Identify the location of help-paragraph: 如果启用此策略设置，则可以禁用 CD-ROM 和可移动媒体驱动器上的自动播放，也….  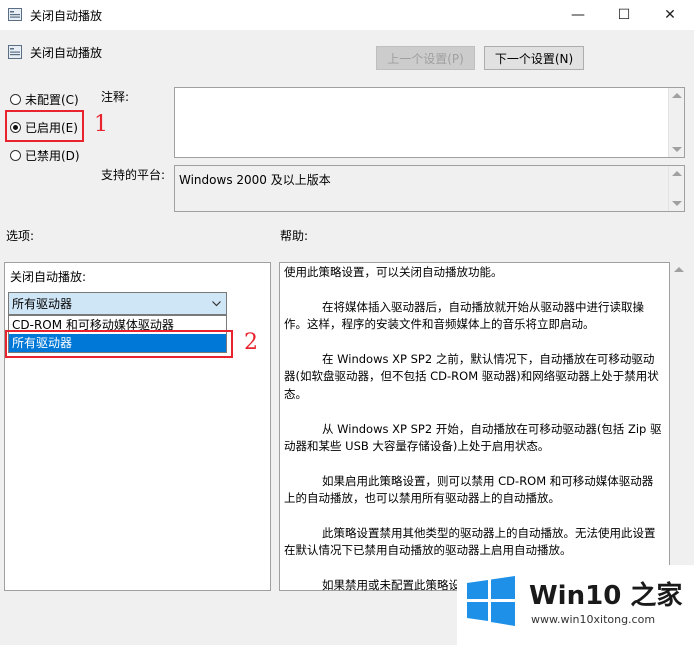
(469, 489).